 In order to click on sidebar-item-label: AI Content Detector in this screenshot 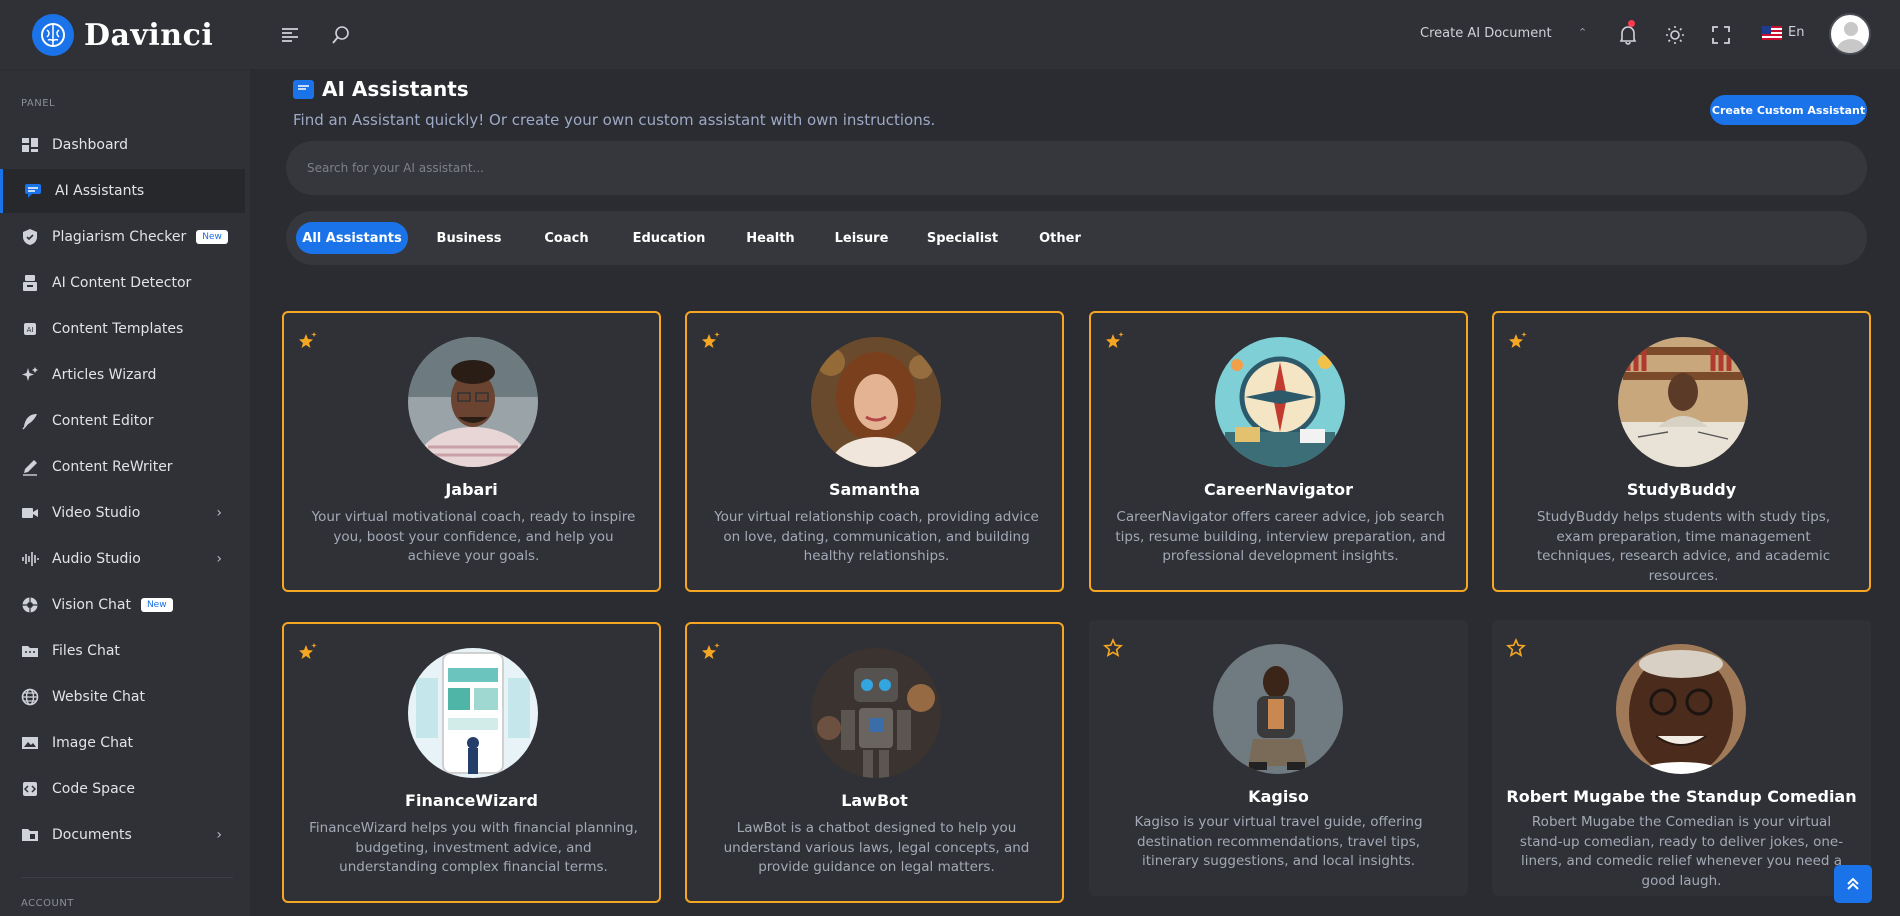, I will do `click(122, 283)`.